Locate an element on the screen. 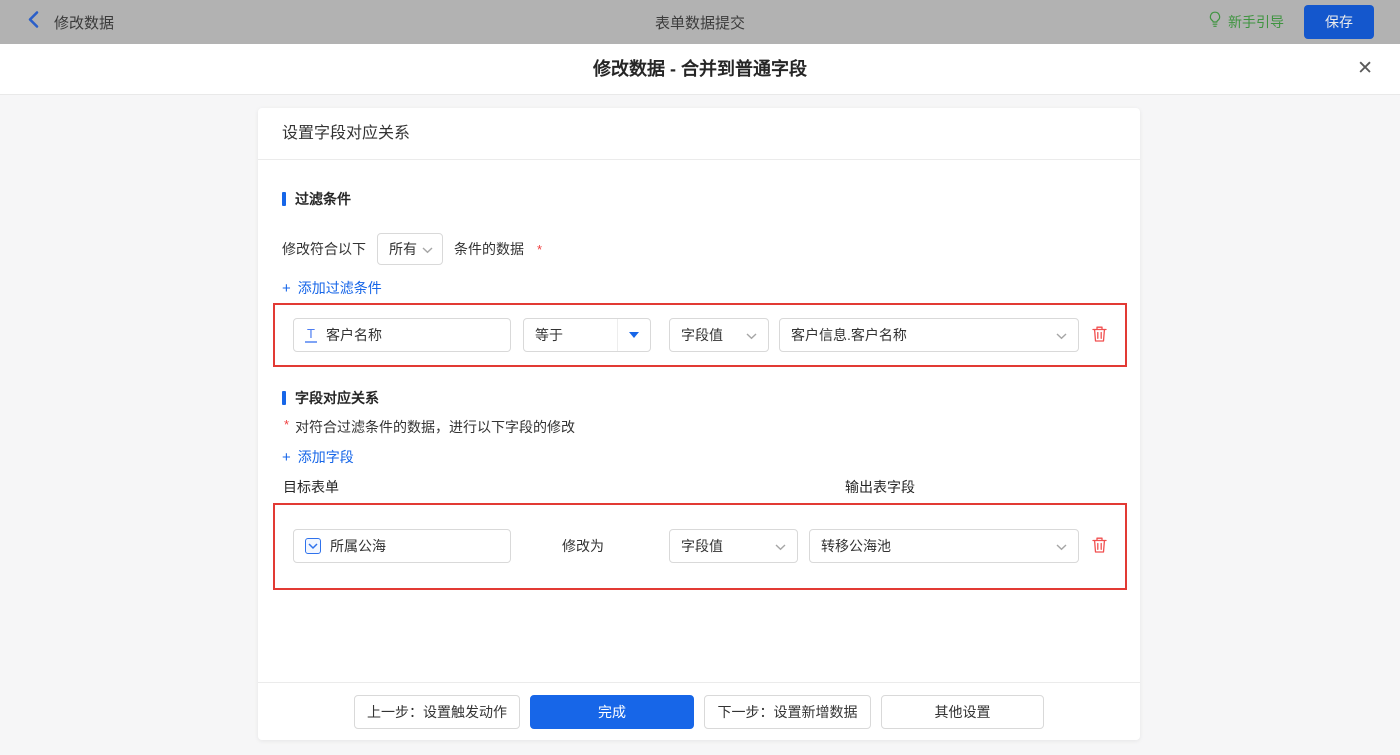 This screenshot has height=755, width=1400. card-header-title: 设置字段对应关系 is located at coordinates (699, 134).